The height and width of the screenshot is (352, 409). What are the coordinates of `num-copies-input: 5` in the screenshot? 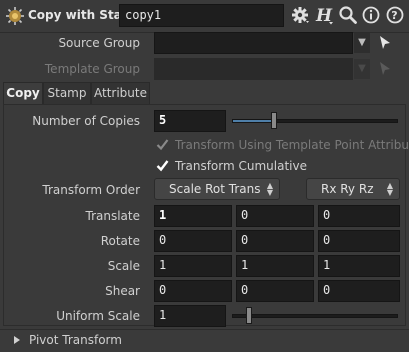 It's located at (190, 121).